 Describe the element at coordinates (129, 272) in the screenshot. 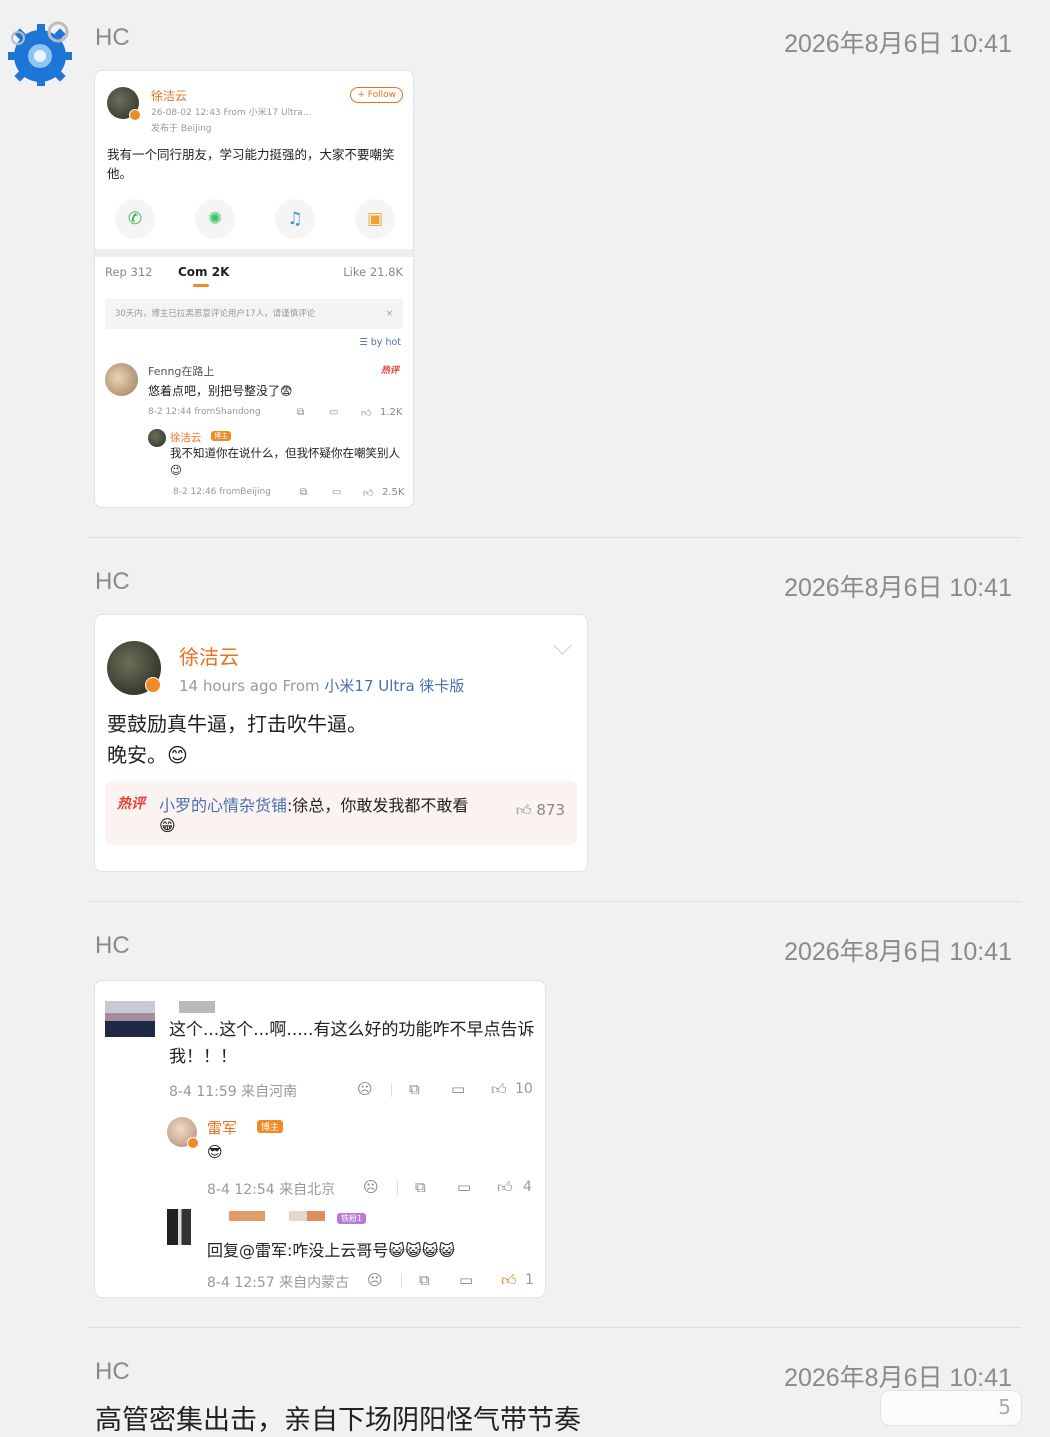

I see `tab-reposts: Rep 312` at that location.